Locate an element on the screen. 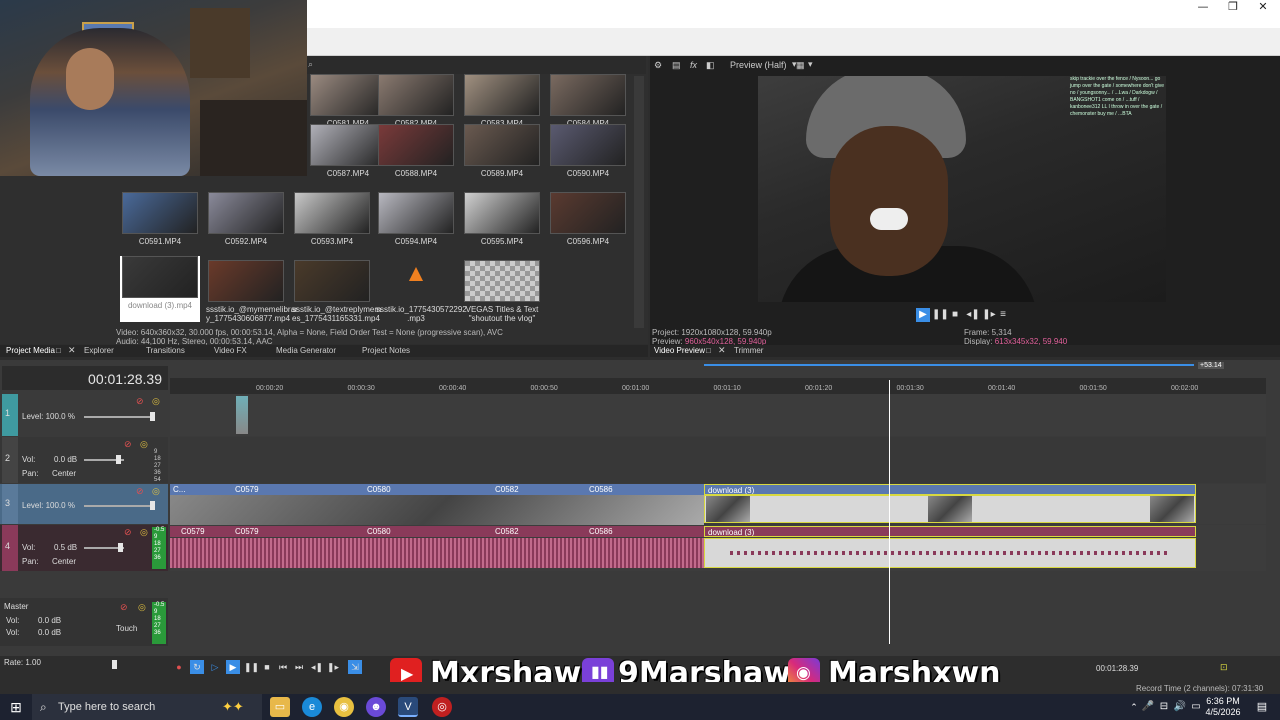 The width and height of the screenshot is (1280, 720). play-from-start-button: ▷ is located at coordinates (215, 667).